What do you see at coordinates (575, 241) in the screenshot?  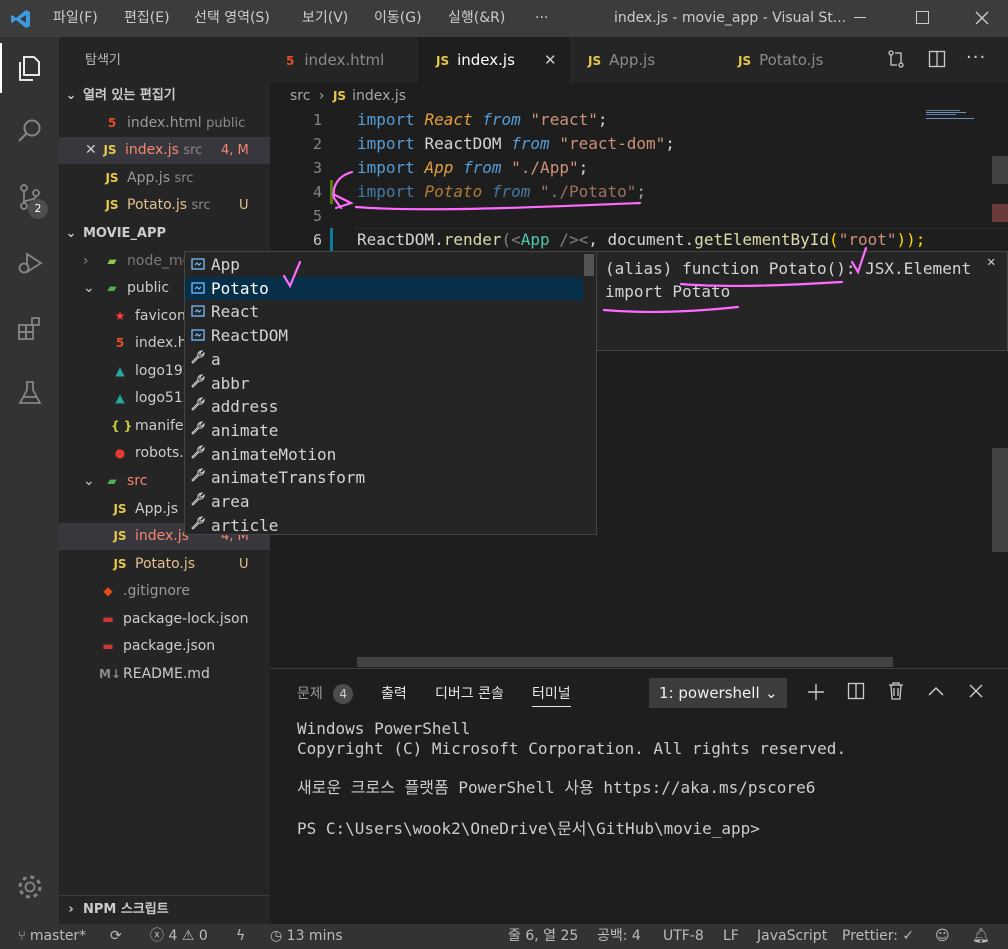 I see `handwritten-annotation-overlay` at bounding box center [575, 241].